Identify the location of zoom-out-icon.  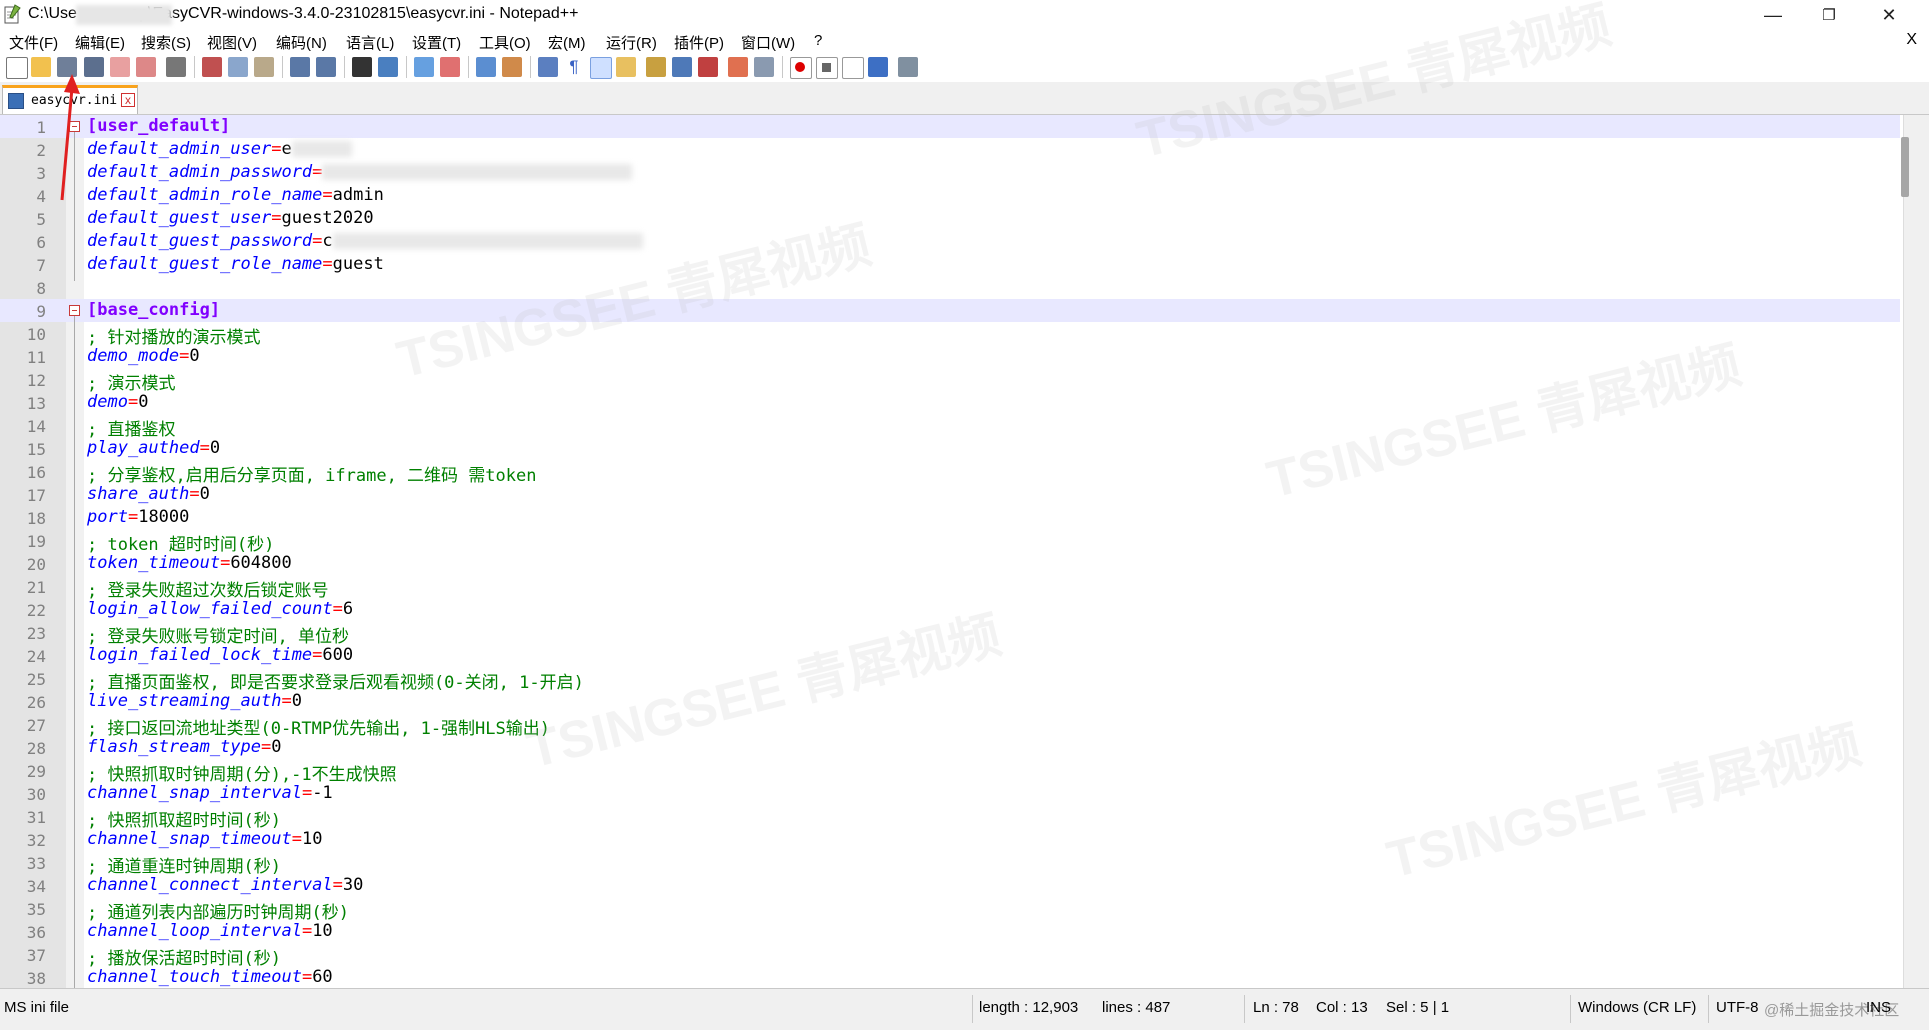
(450, 67).